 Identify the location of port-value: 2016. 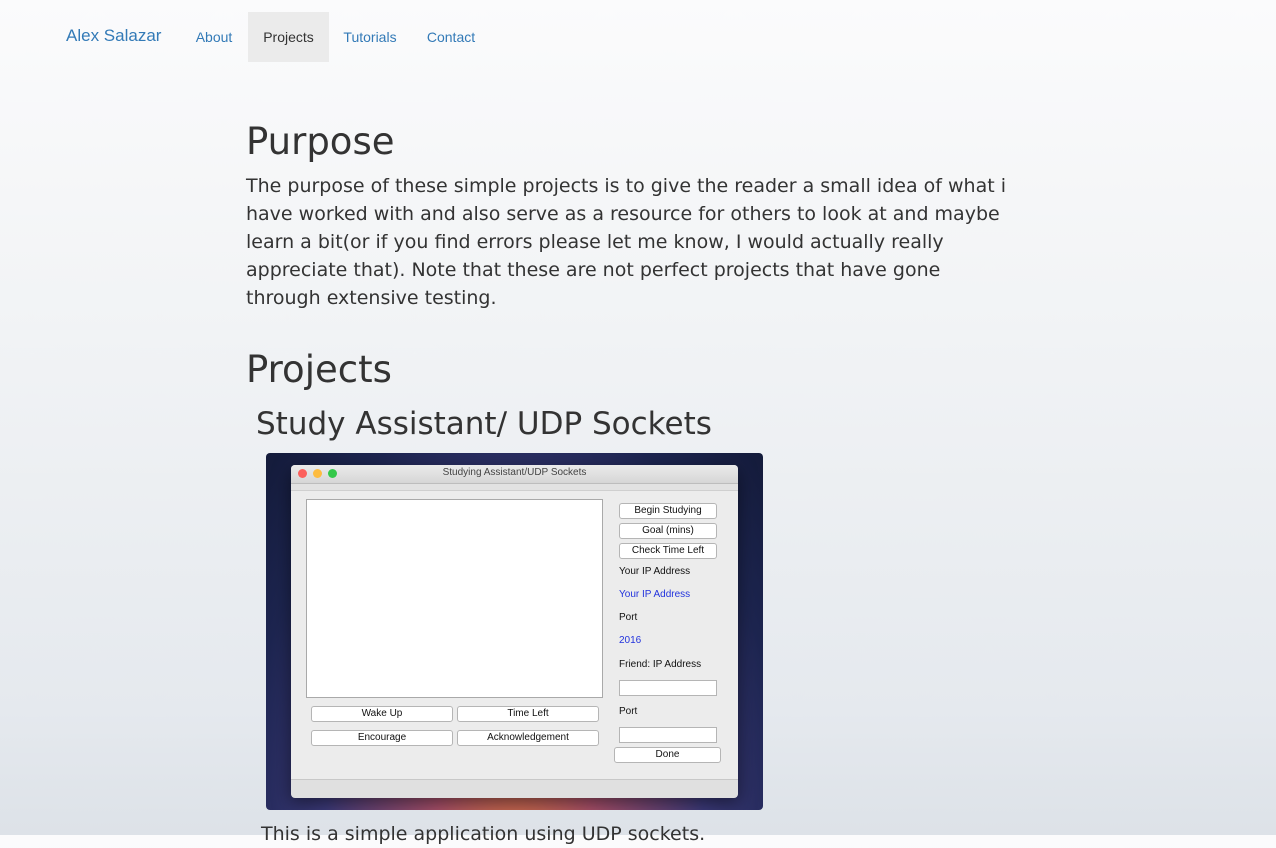
(630, 640).